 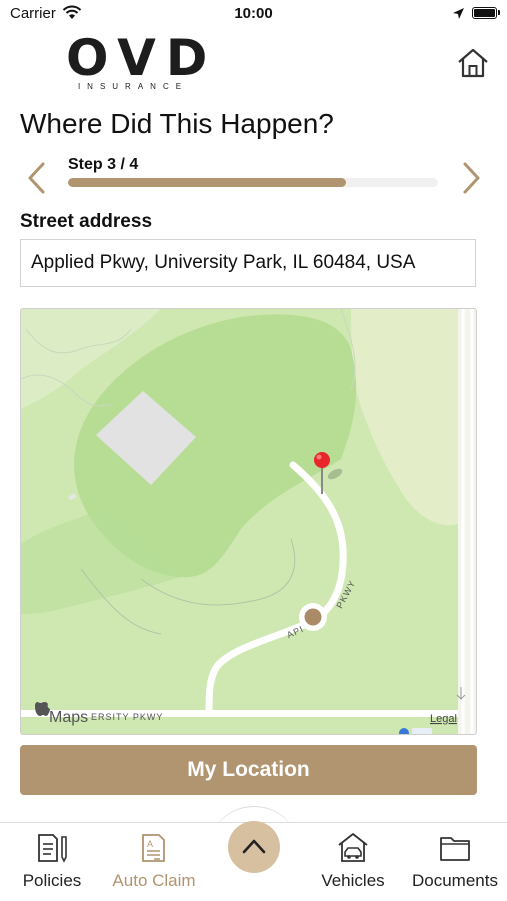 What do you see at coordinates (458, 13) in the screenshot?
I see `location-arrow-icon` at bounding box center [458, 13].